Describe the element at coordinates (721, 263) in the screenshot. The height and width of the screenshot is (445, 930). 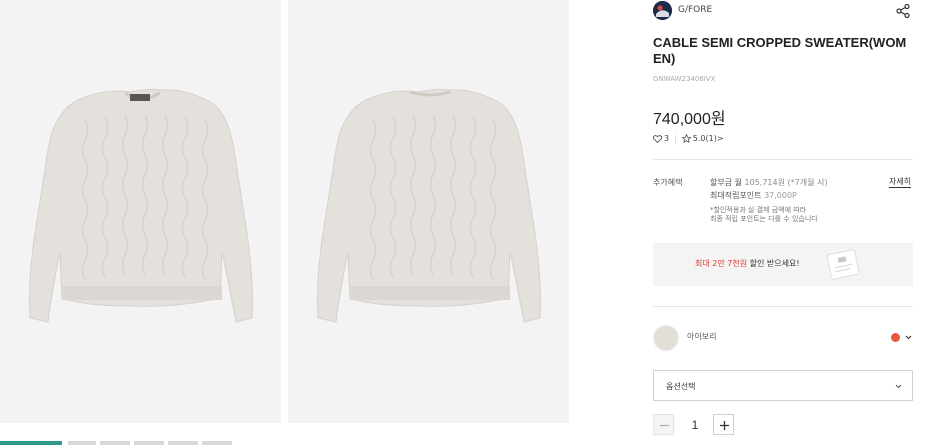
I see `banner-highlight: 최대 2만 7천원` at that location.